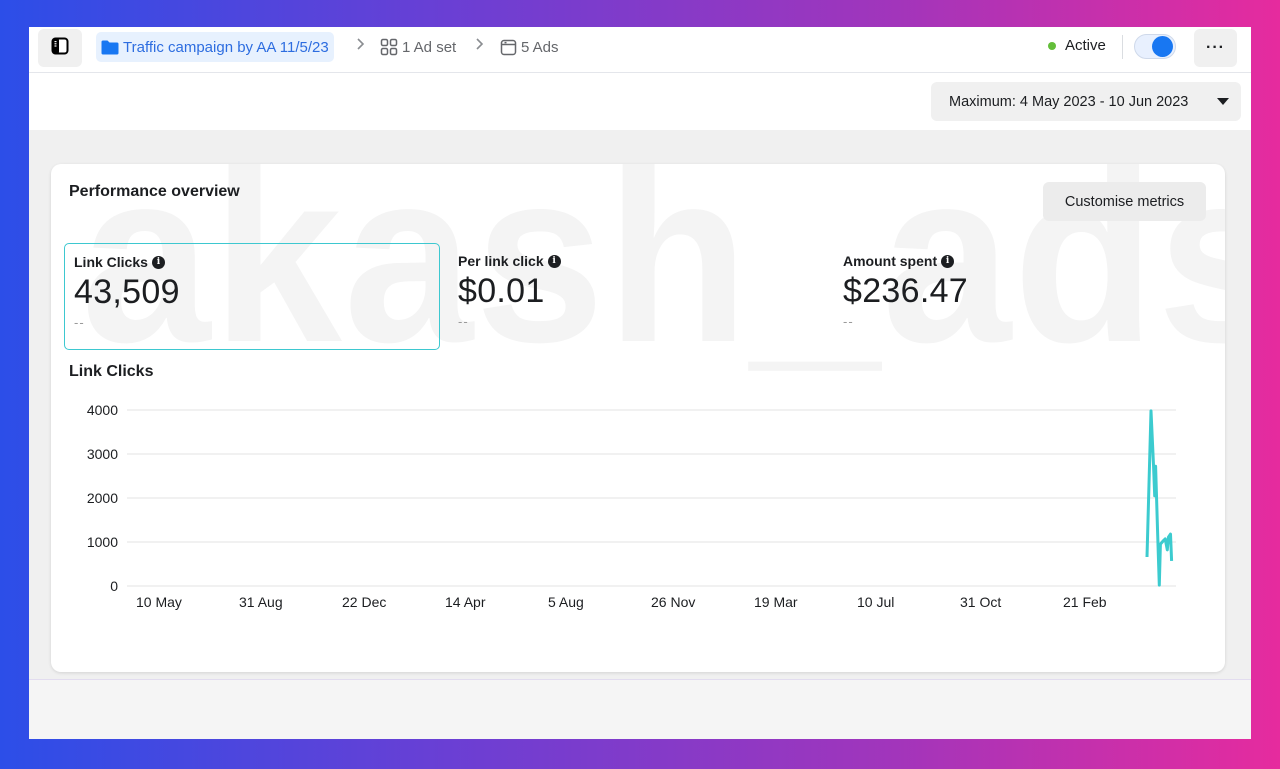 The image size is (1280, 769). I want to click on customise-metrics-button: Customise metrics, so click(1124, 201).